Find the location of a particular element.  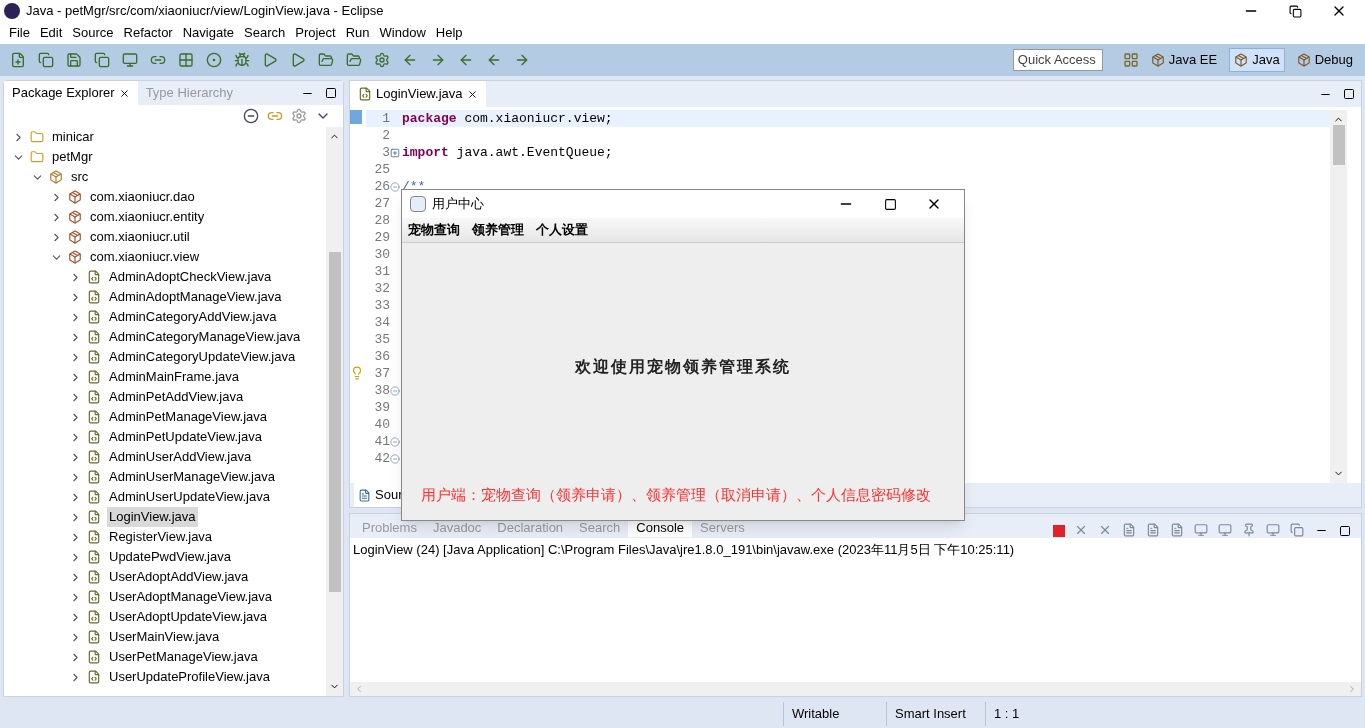

tree-item: AdminPetAddView.java is located at coordinates (176, 397).